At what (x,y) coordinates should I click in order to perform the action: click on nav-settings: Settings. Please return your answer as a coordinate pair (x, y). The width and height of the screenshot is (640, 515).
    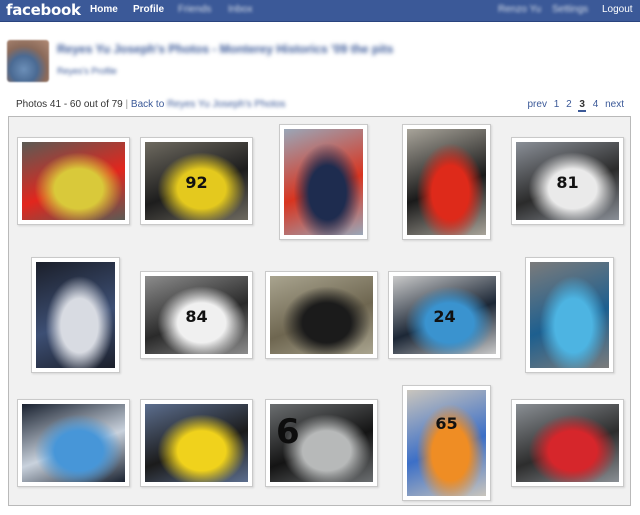
    Looking at the image, I should click on (570, 9).